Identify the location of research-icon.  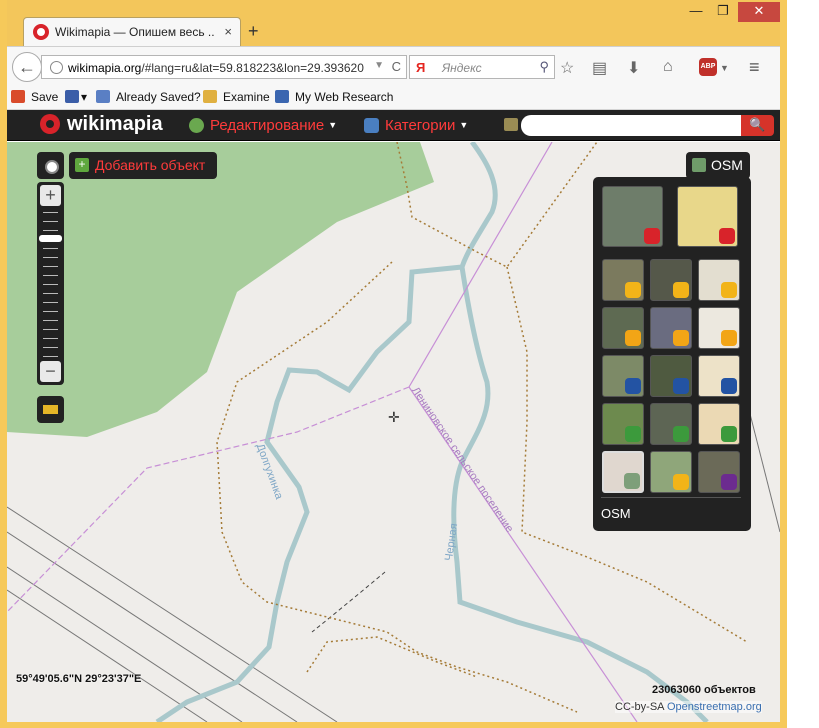
(282, 96).